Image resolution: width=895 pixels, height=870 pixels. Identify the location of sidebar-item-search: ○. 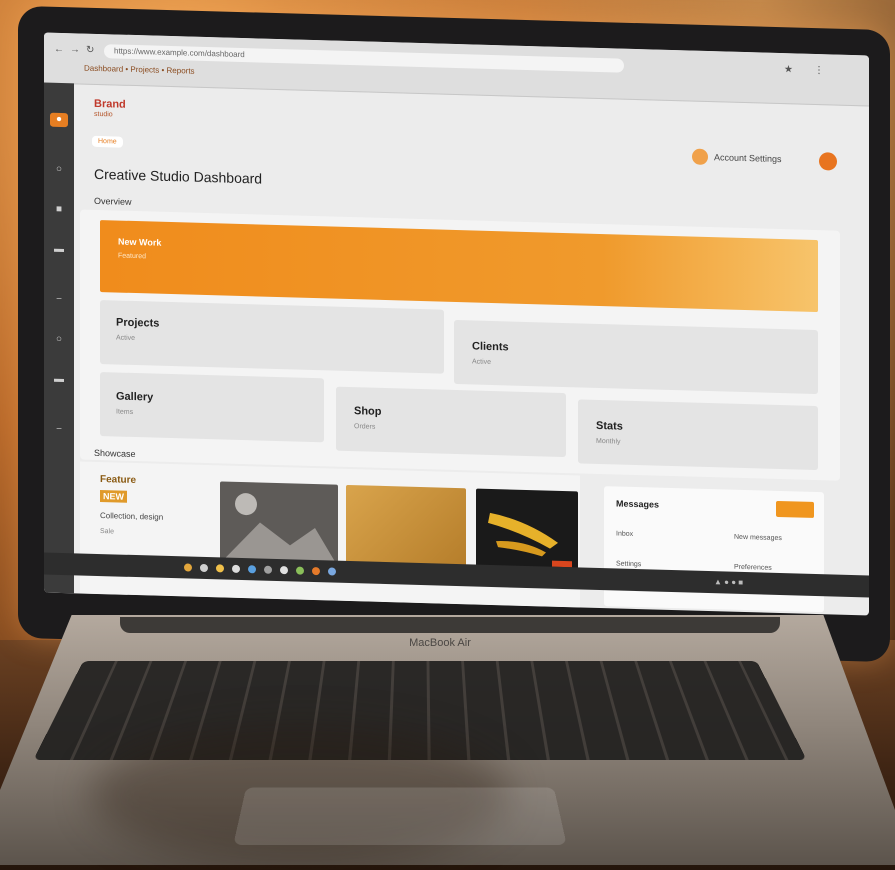
(59, 170).